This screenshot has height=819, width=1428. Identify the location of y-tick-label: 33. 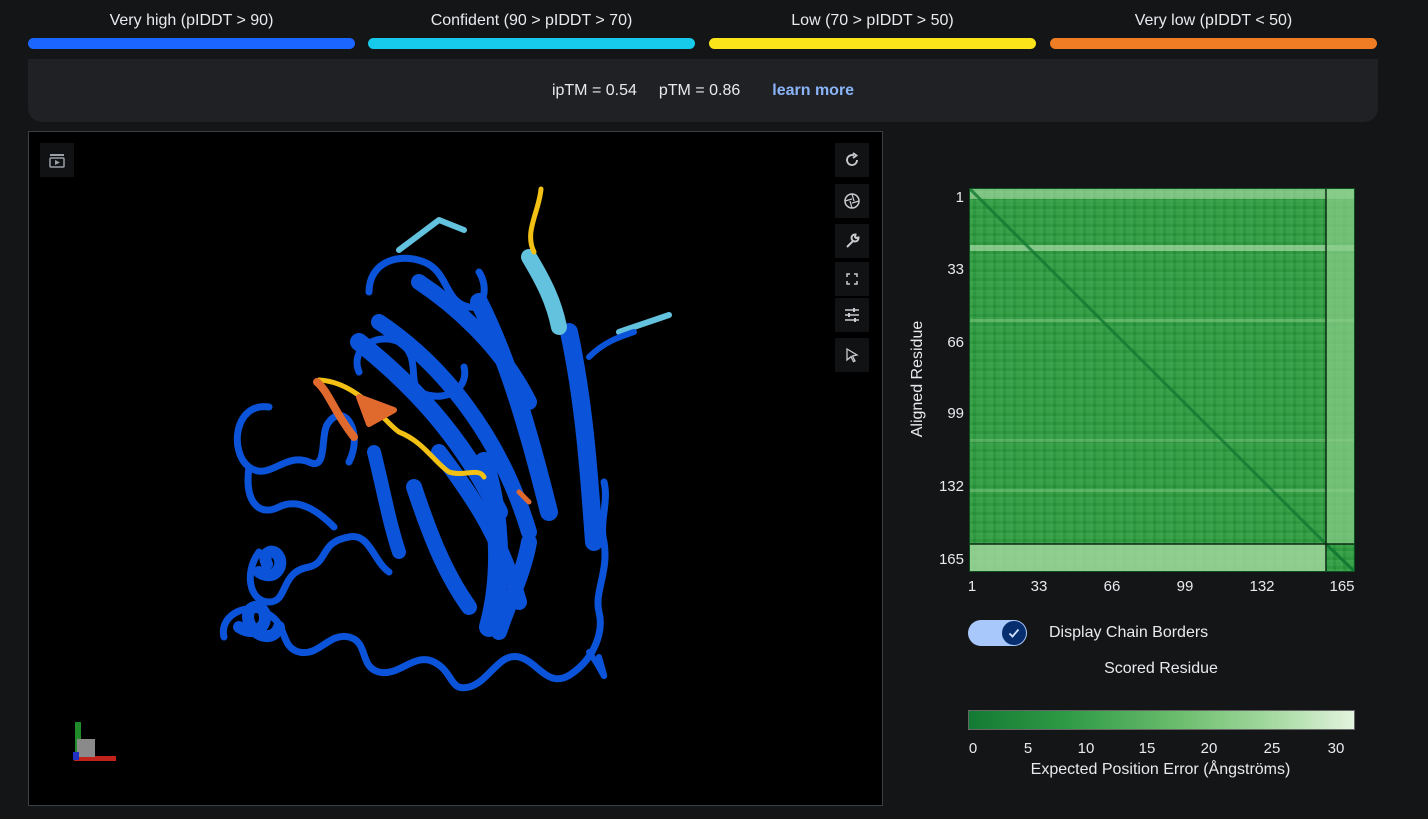
(955, 269).